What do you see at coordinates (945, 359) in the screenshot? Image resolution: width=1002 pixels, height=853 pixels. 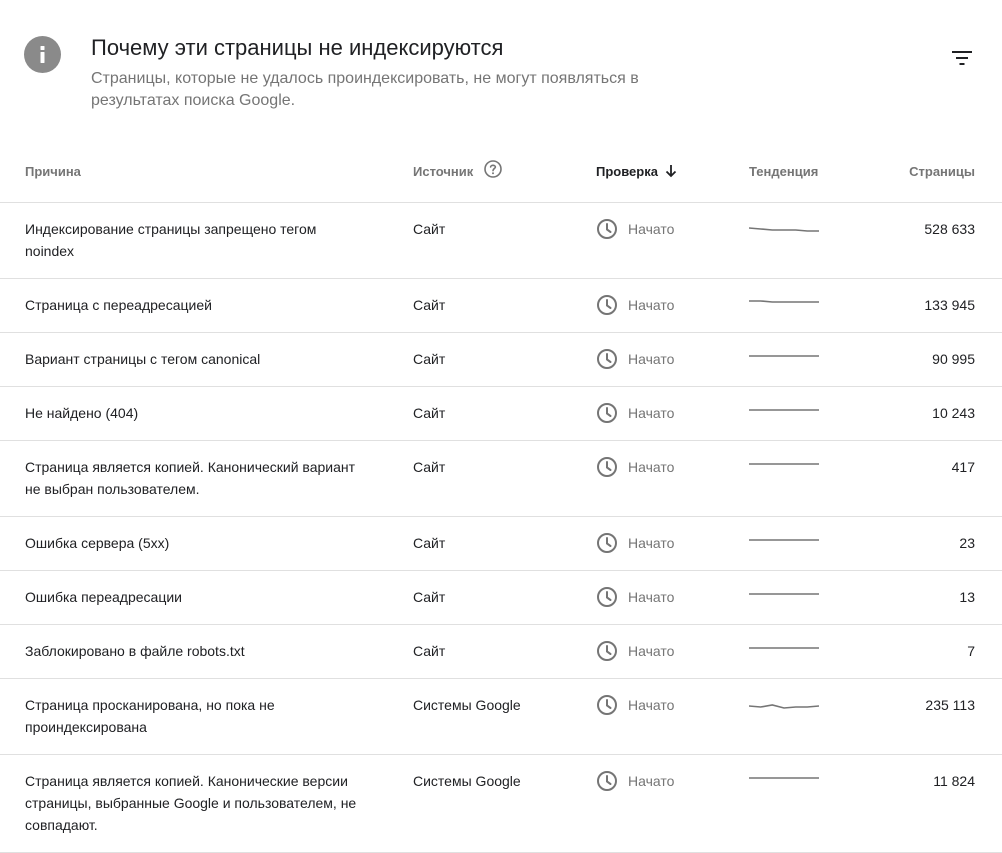 I see `row-pages: 90 995` at bounding box center [945, 359].